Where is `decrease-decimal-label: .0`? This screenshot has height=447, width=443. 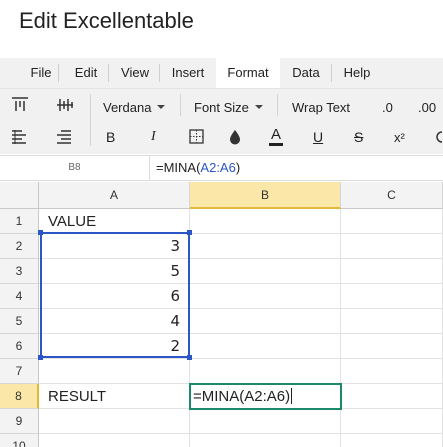 decrease-decimal-label: .0 is located at coordinates (387, 107).